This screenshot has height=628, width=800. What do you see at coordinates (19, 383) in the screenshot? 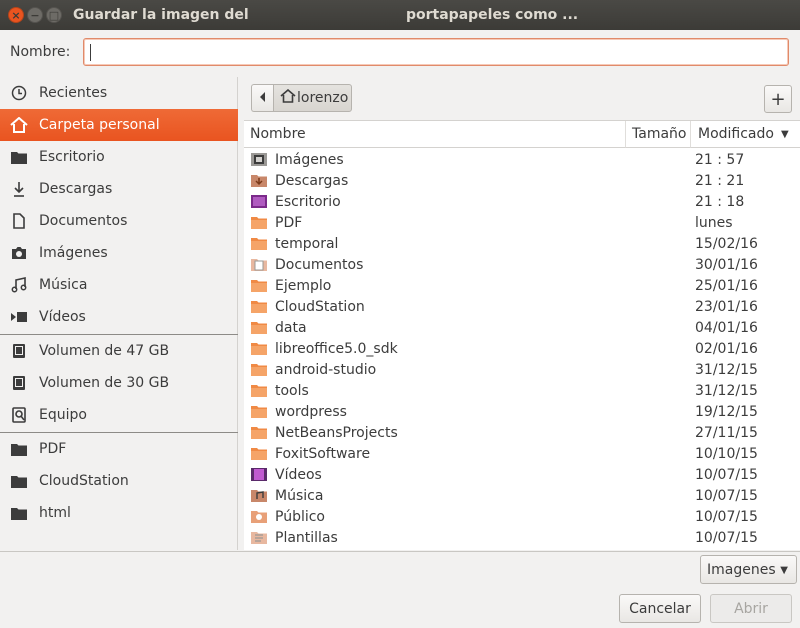
I see `drive-icon` at bounding box center [19, 383].